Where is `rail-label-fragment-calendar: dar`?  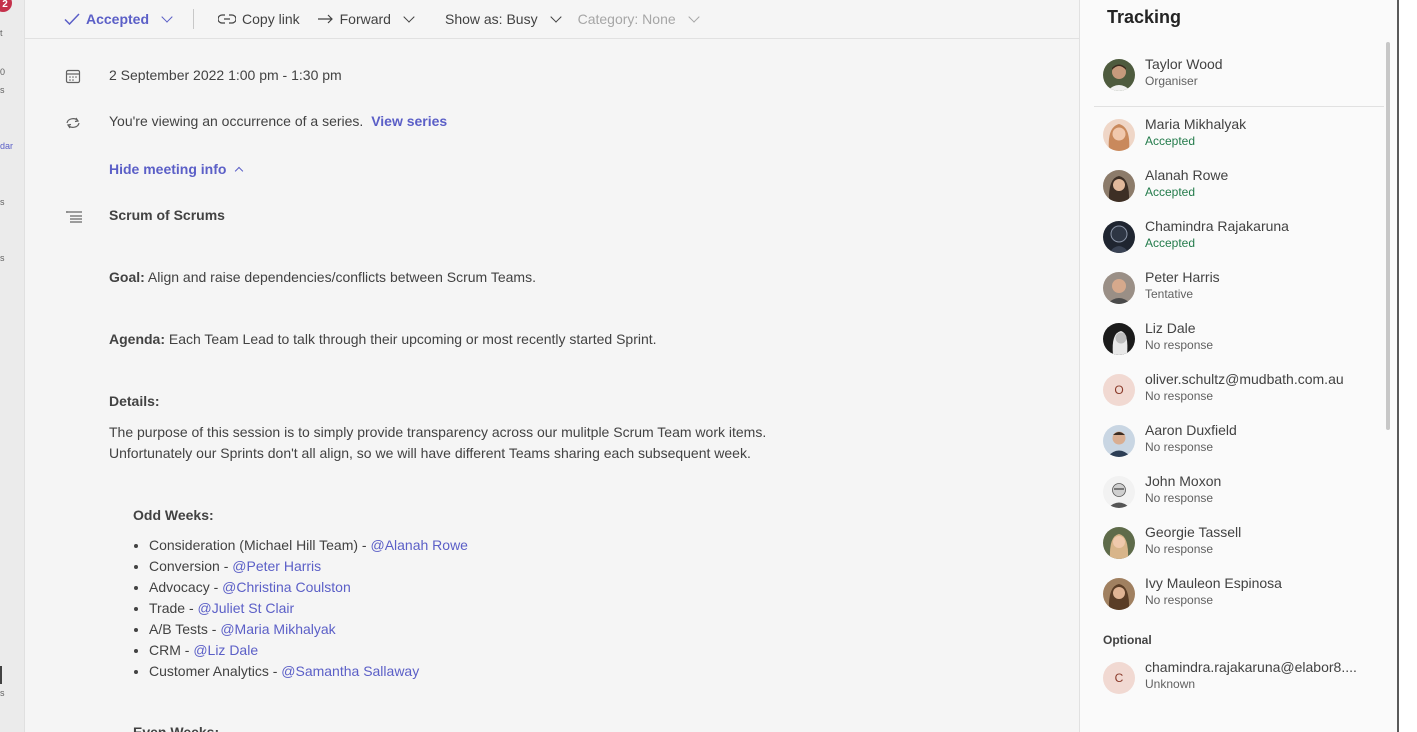
rail-label-fragment-calendar: dar is located at coordinates (6, 146).